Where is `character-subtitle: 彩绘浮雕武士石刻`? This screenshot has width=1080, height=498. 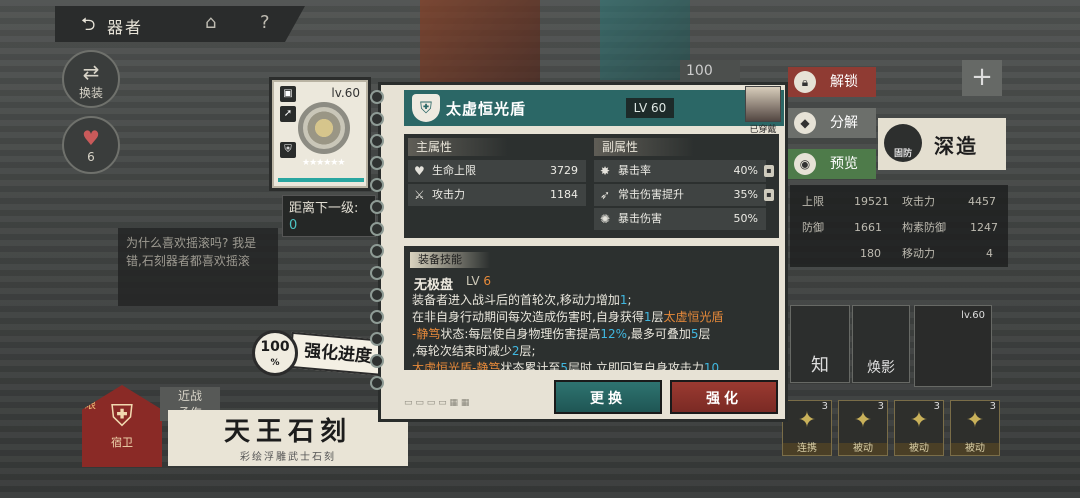
character-subtitle: 彩绘浮雕武士石刻 is located at coordinates (288, 457).